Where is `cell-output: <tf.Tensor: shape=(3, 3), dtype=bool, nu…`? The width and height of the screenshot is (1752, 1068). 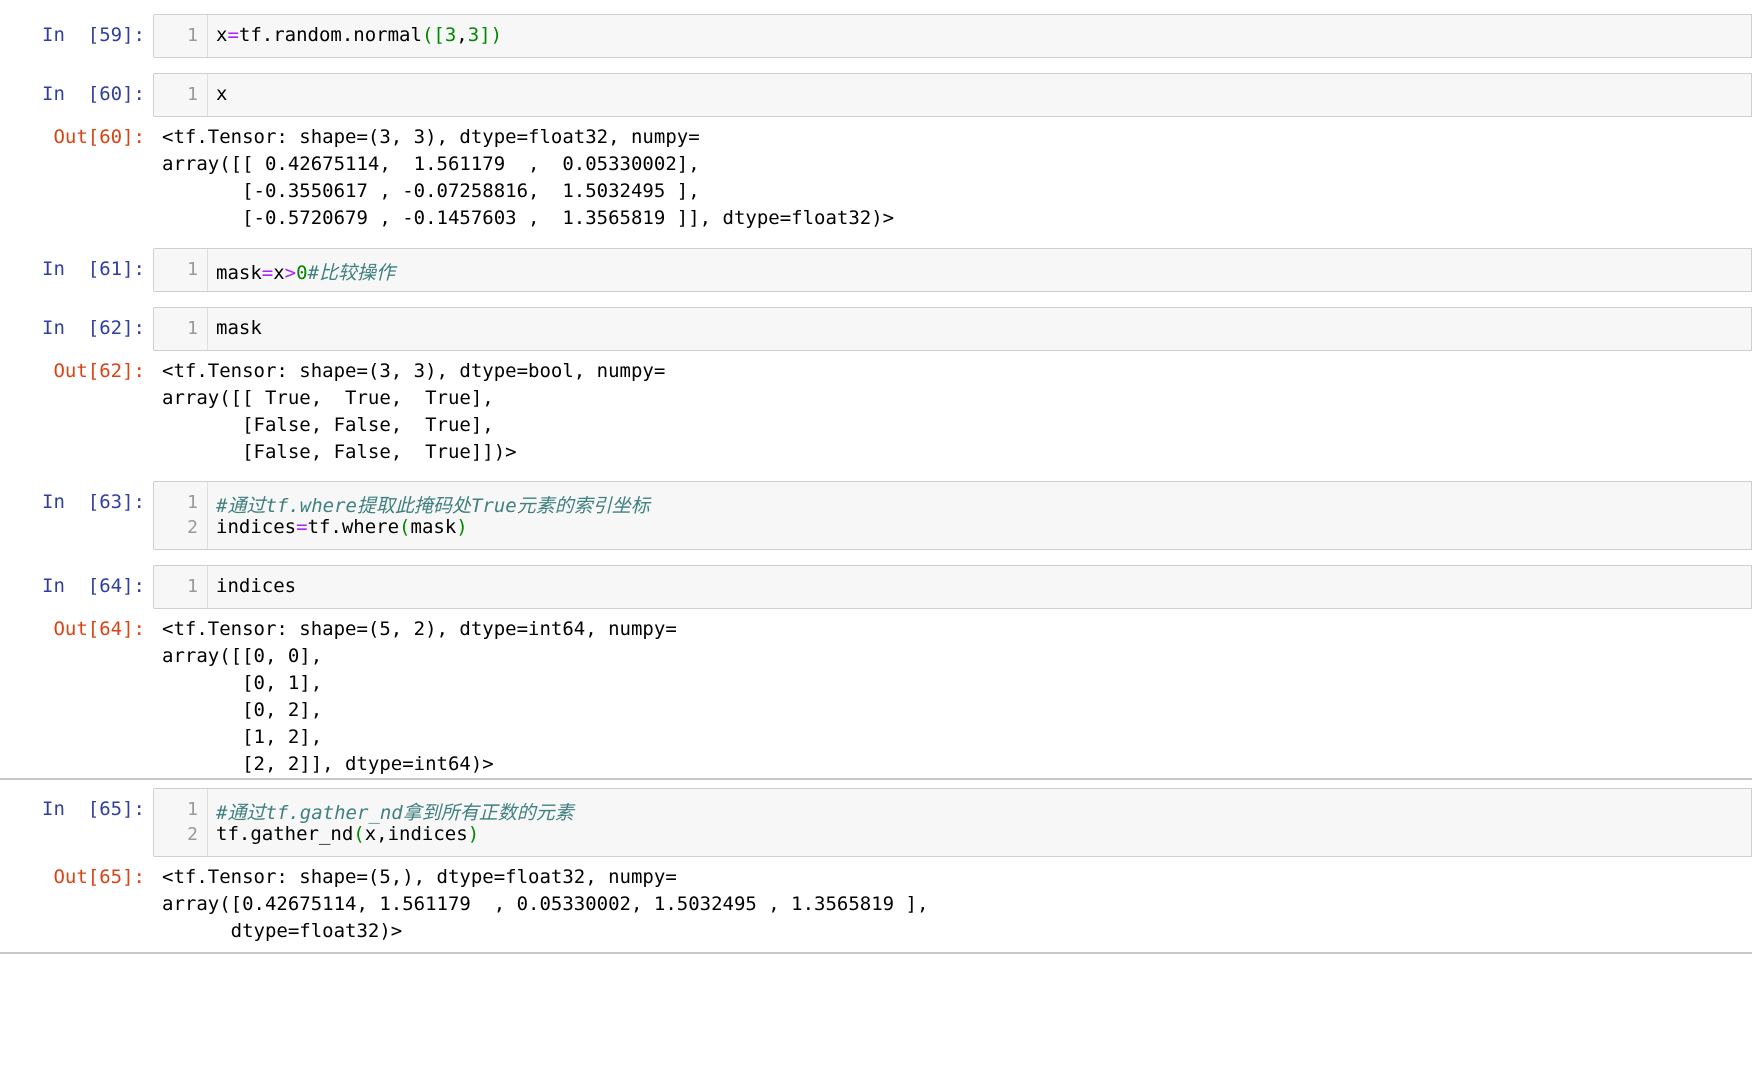
cell-output: <tf.Tensor: shape=(3, 3), dtype=bool, nu… is located at coordinates (414, 411).